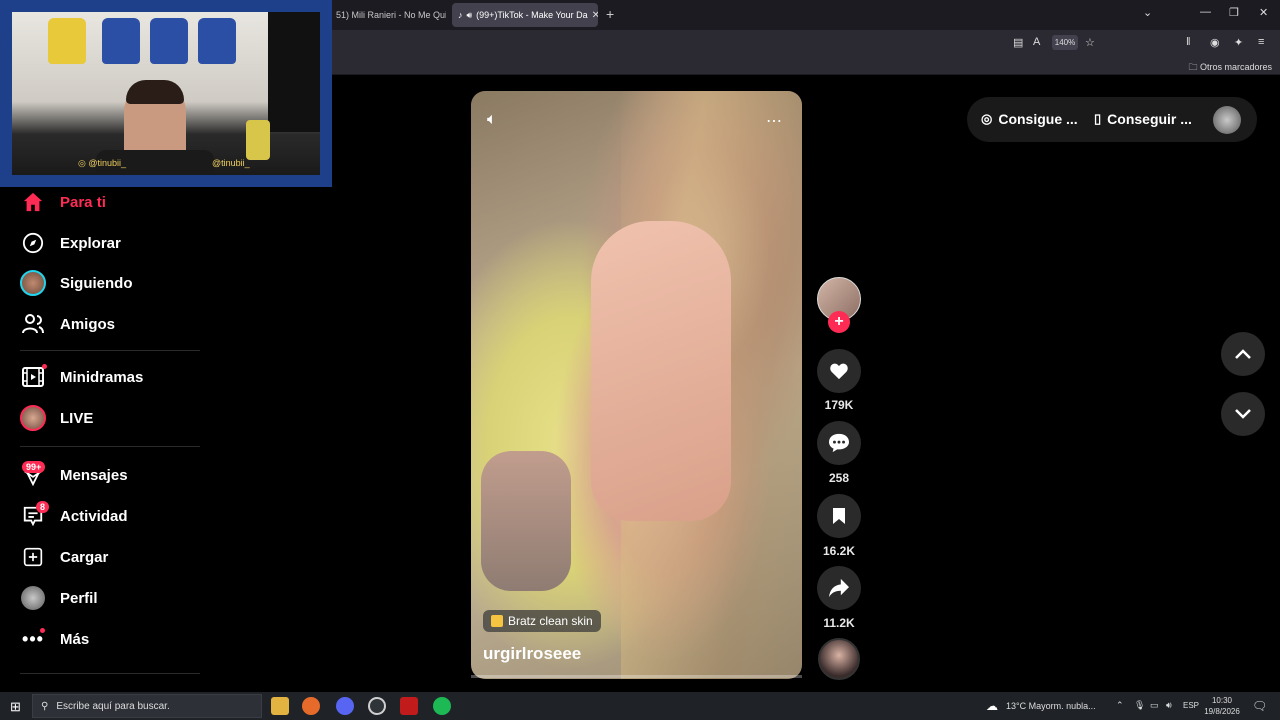  I want to click on hand-shape, so click(661, 371).